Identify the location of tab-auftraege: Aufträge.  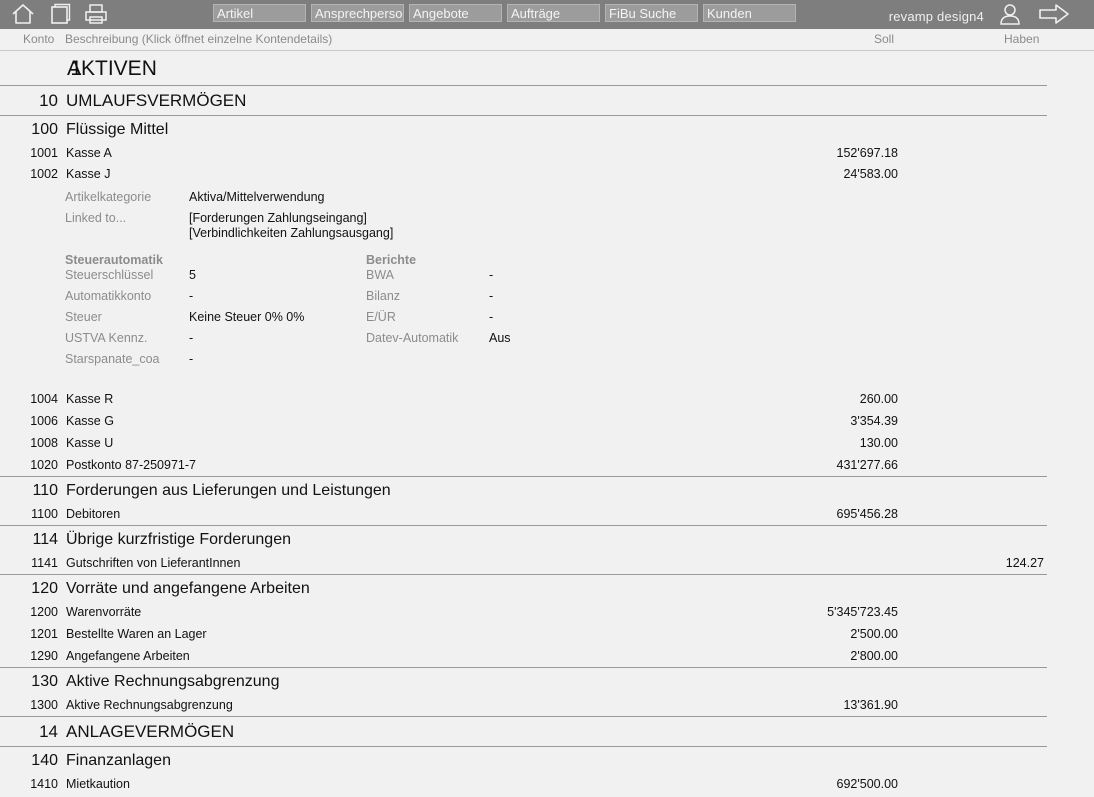
(553, 13).